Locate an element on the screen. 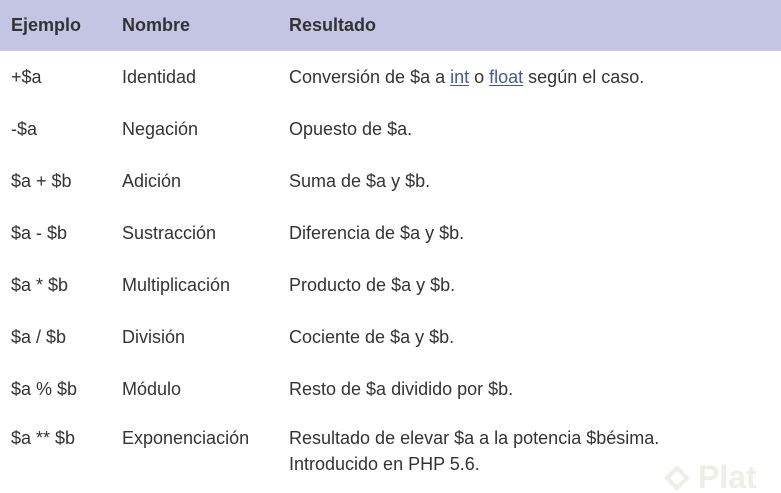  result-text: Conversión de $a a is located at coordinates (370, 77).